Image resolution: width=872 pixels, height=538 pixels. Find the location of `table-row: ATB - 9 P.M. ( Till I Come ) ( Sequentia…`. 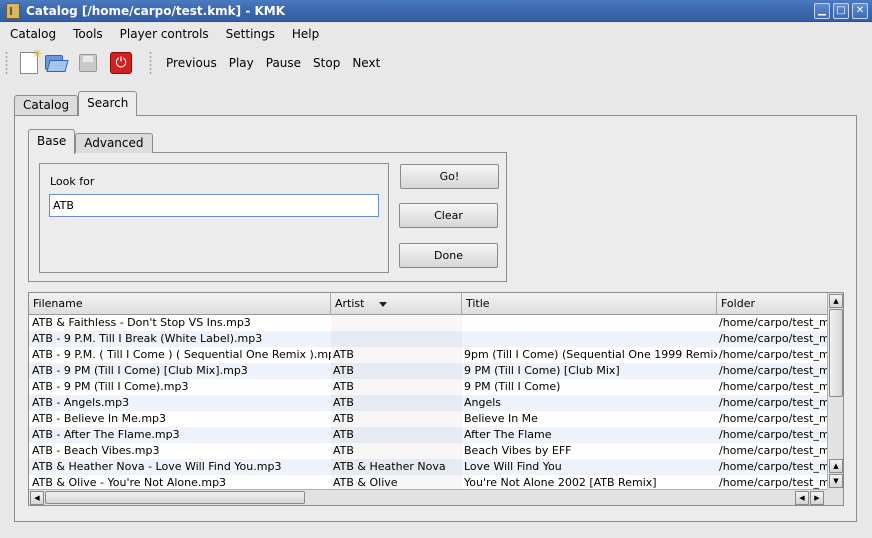

table-row: ATB - 9 P.M. ( Till I Come ) ( Sequentia… is located at coordinates (429, 355).